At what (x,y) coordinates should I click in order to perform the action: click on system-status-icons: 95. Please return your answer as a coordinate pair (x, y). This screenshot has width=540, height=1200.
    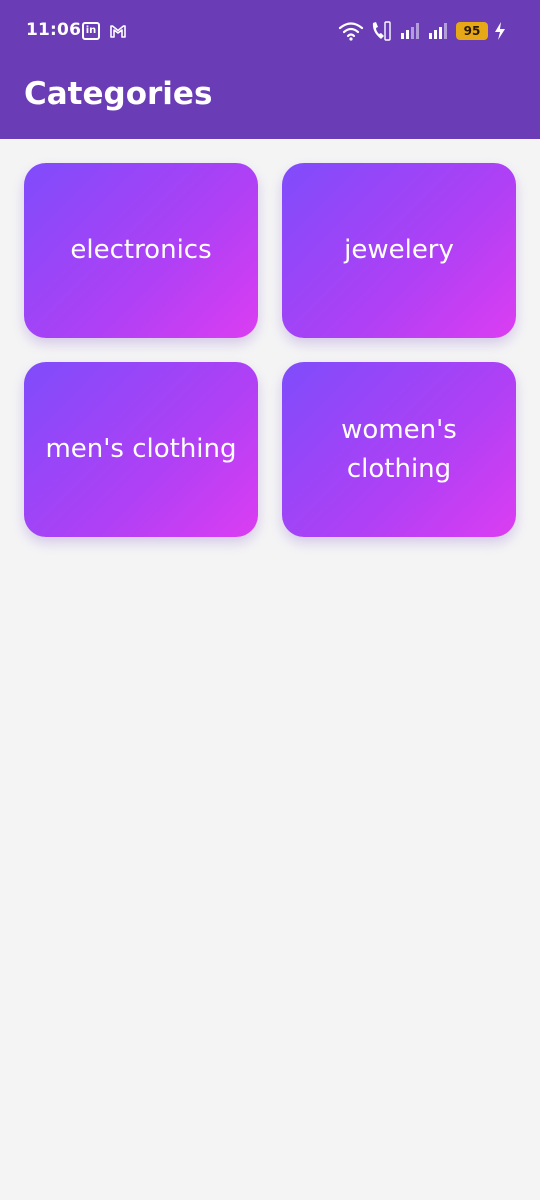
    Looking at the image, I should click on (422, 31).